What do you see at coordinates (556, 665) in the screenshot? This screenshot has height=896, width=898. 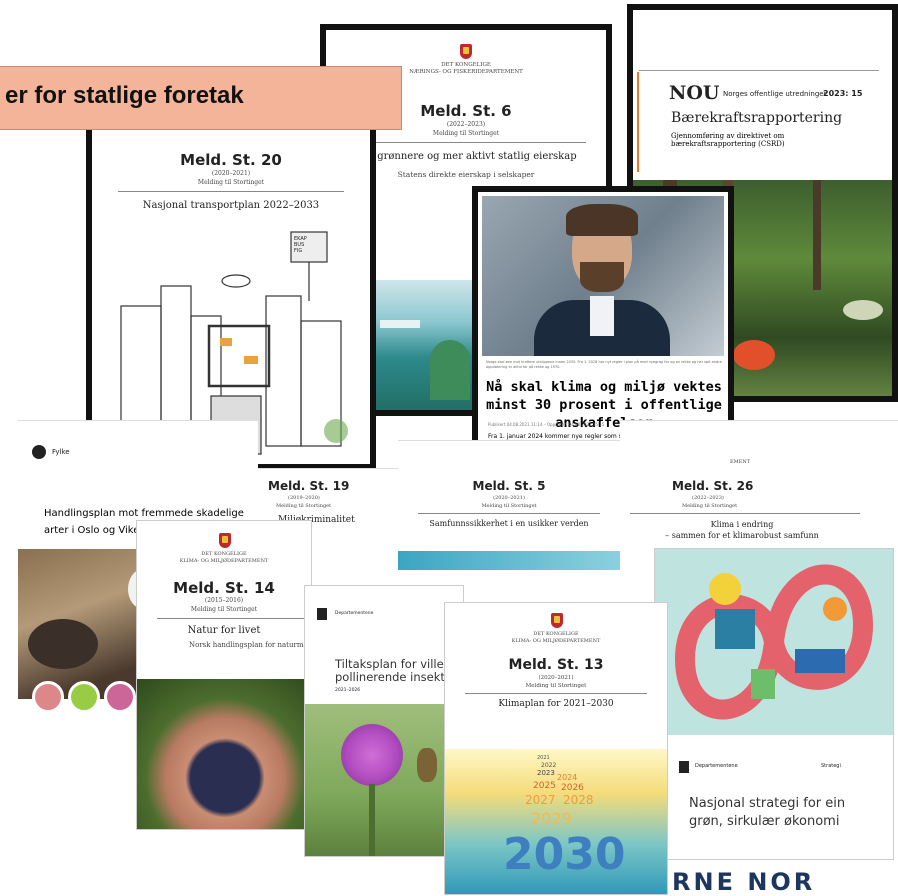 I see `ms13-title: Meld. St. 13` at bounding box center [556, 665].